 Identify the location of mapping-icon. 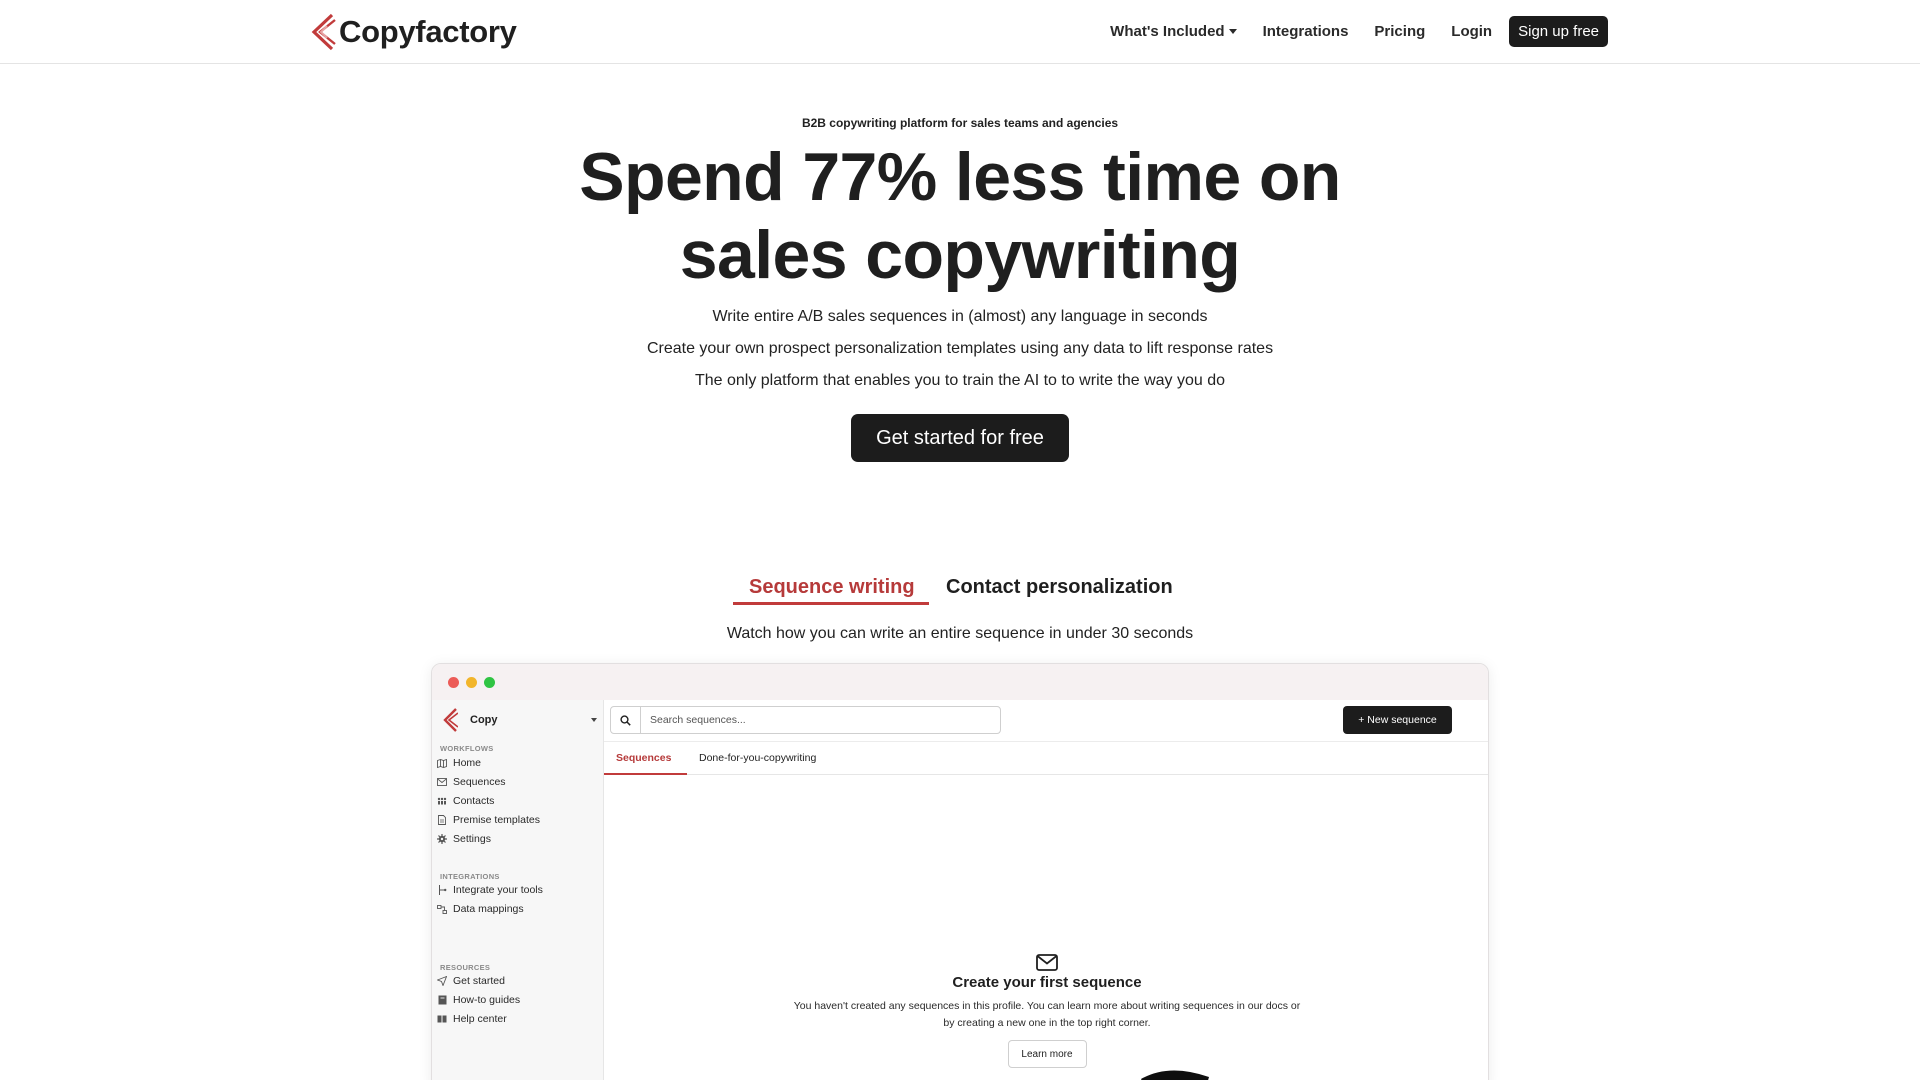
(442, 909).